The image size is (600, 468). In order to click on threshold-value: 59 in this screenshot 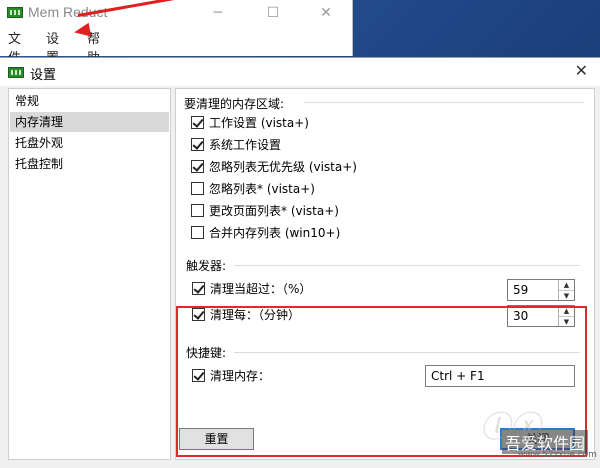, I will do `click(520, 290)`.